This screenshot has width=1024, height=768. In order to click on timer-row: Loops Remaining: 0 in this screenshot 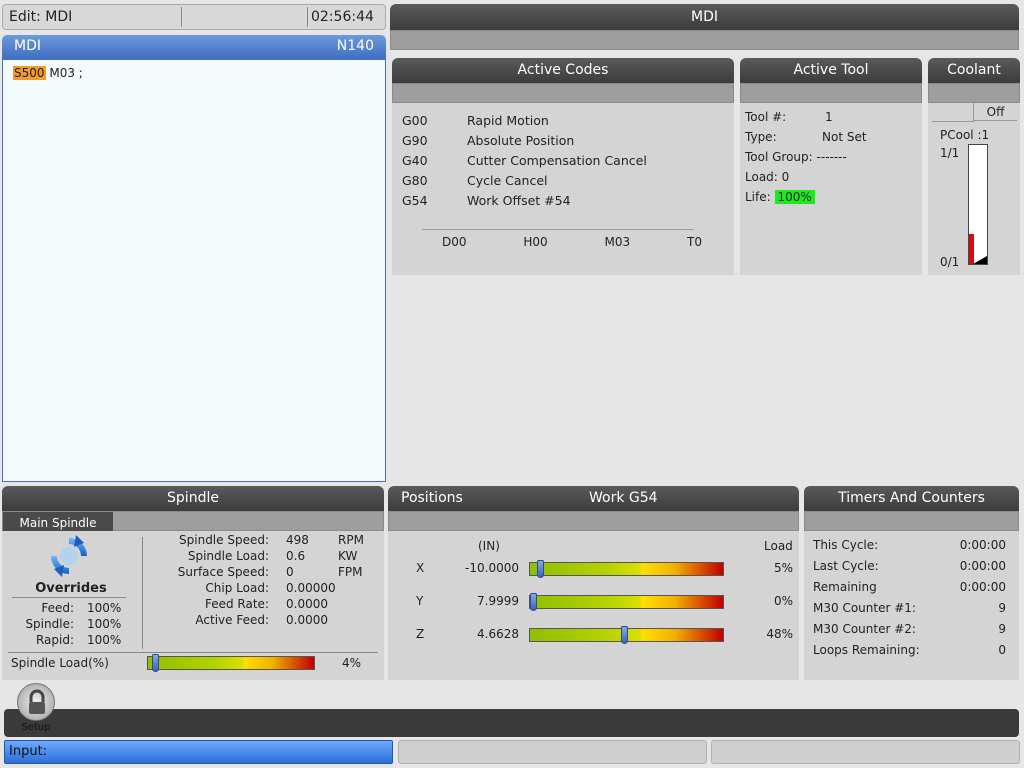, I will do `click(909, 650)`.